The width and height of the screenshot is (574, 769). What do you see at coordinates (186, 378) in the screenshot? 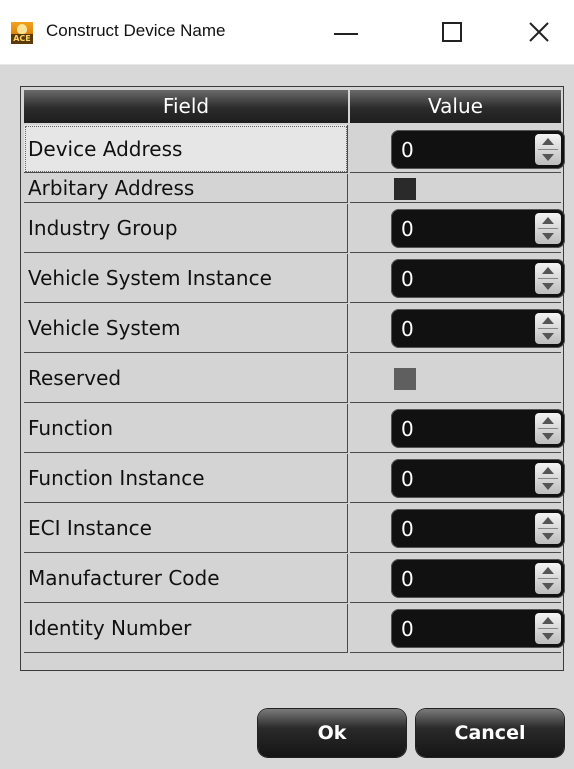
I see `field-label: Reserved` at bounding box center [186, 378].